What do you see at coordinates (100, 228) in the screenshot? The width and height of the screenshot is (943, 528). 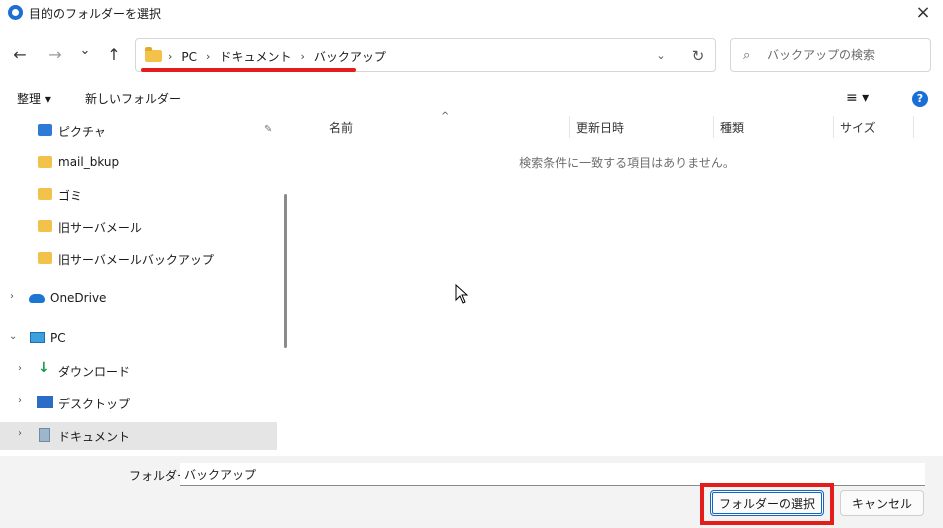 I see `sidebar-item-label: 旧サーバメール` at bounding box center [100, 228].